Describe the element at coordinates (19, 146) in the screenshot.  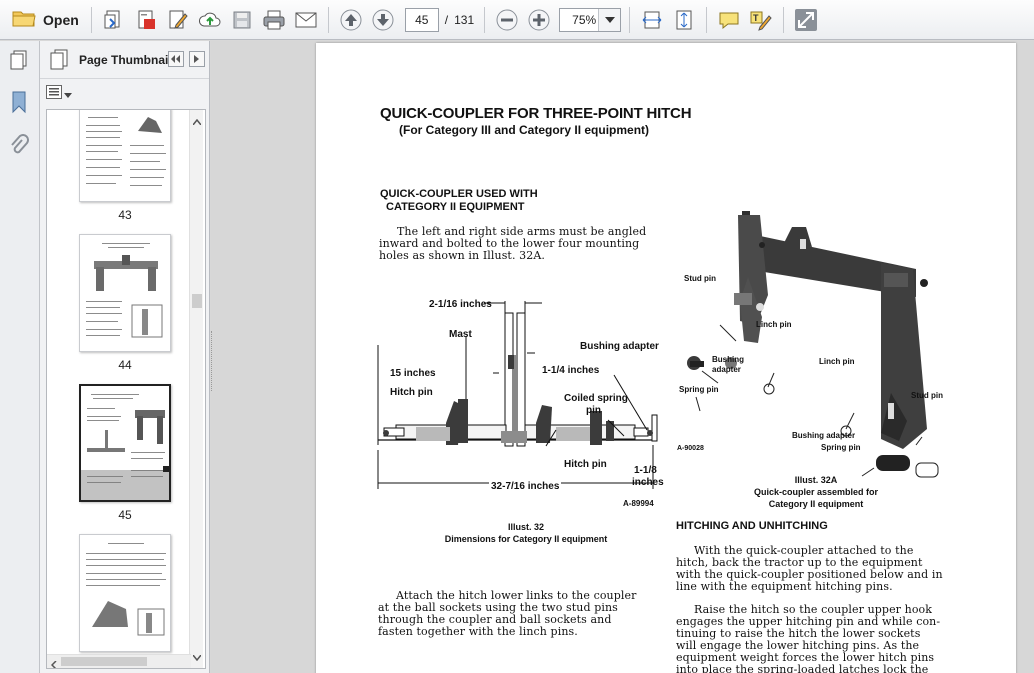
I see `attachment-icon` at that location.